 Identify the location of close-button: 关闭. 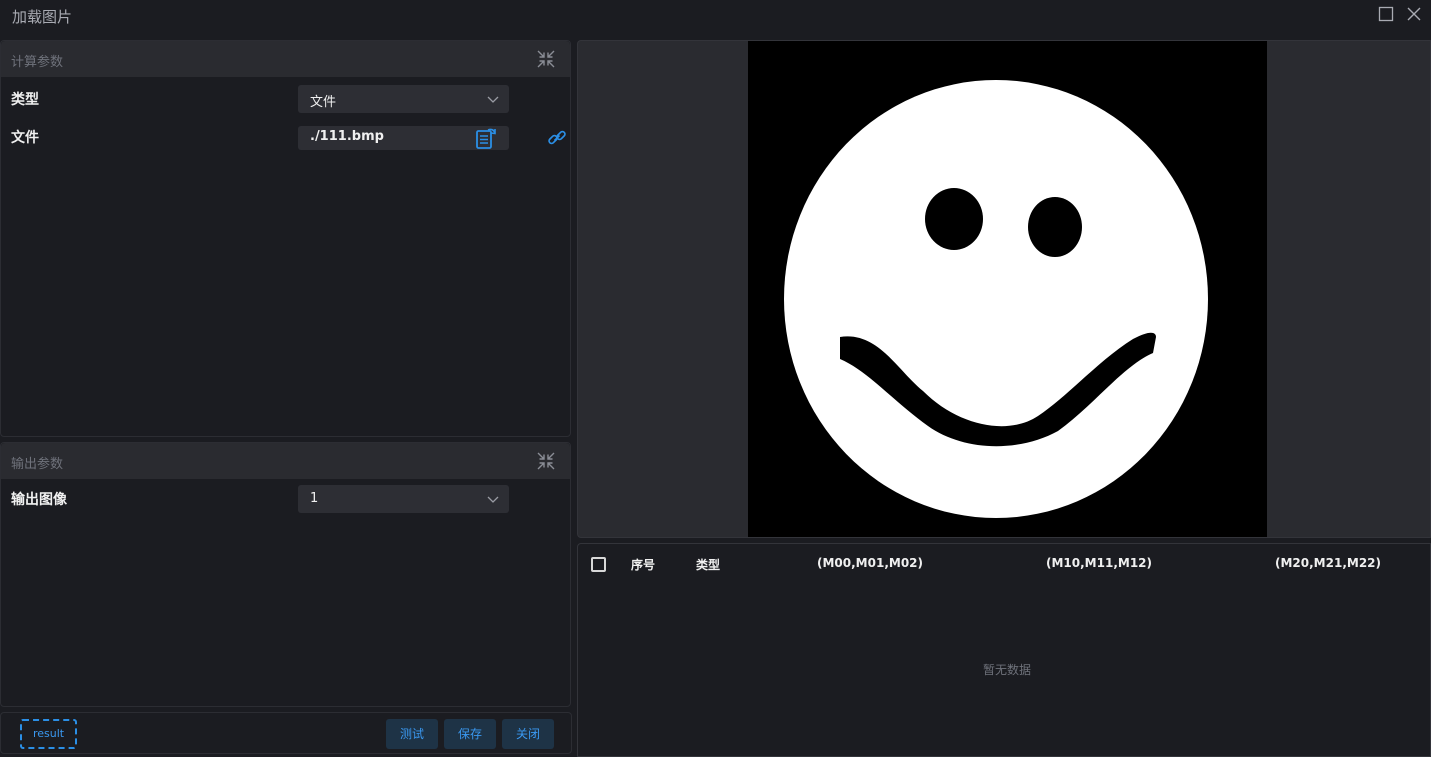
(528, 734).